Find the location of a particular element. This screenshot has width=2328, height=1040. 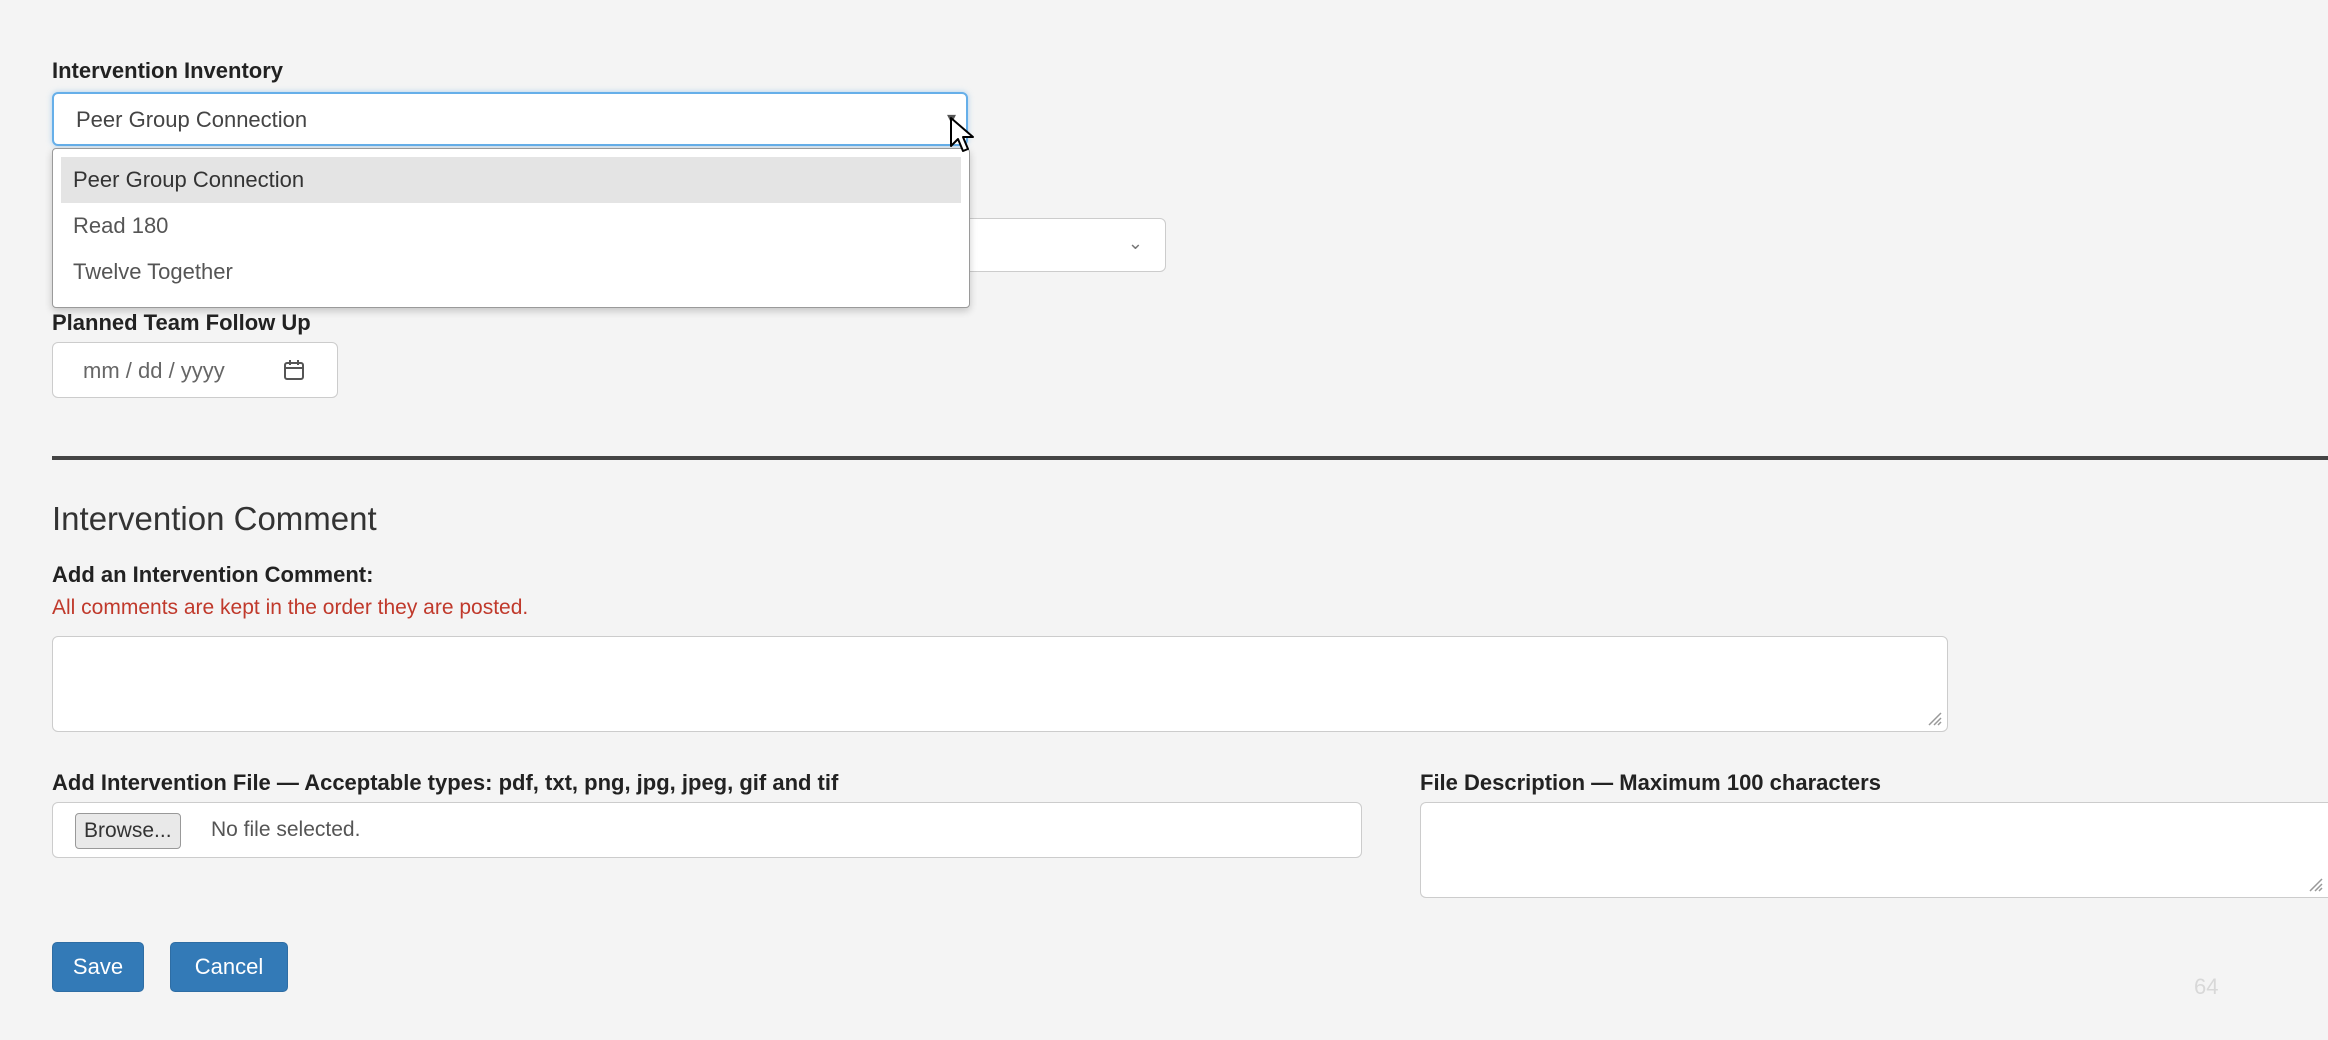

mouse-pointer-icon is located at coordinates (962, 134).